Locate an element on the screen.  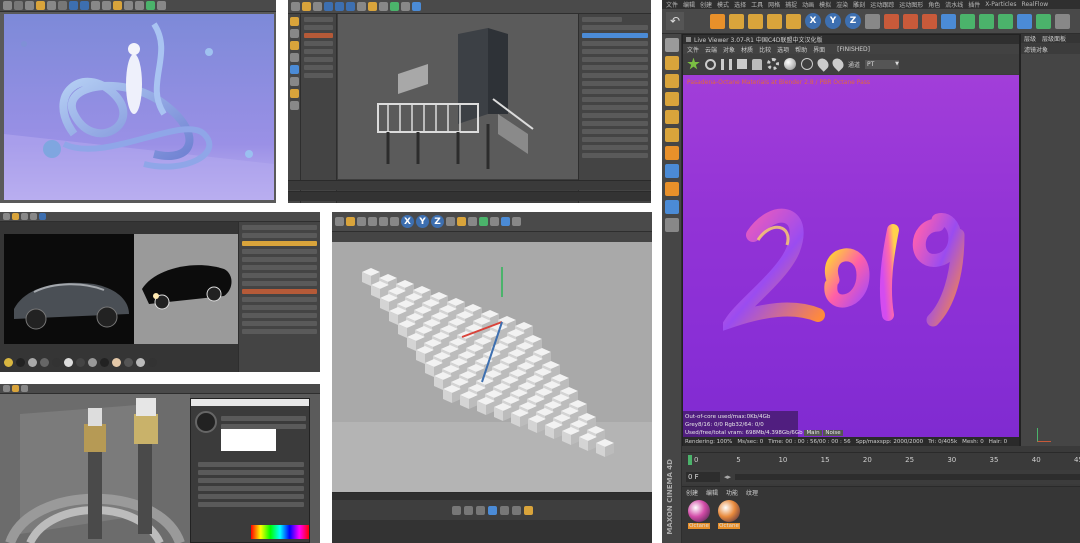
region-render-icon is located at coordinates (807, 64).